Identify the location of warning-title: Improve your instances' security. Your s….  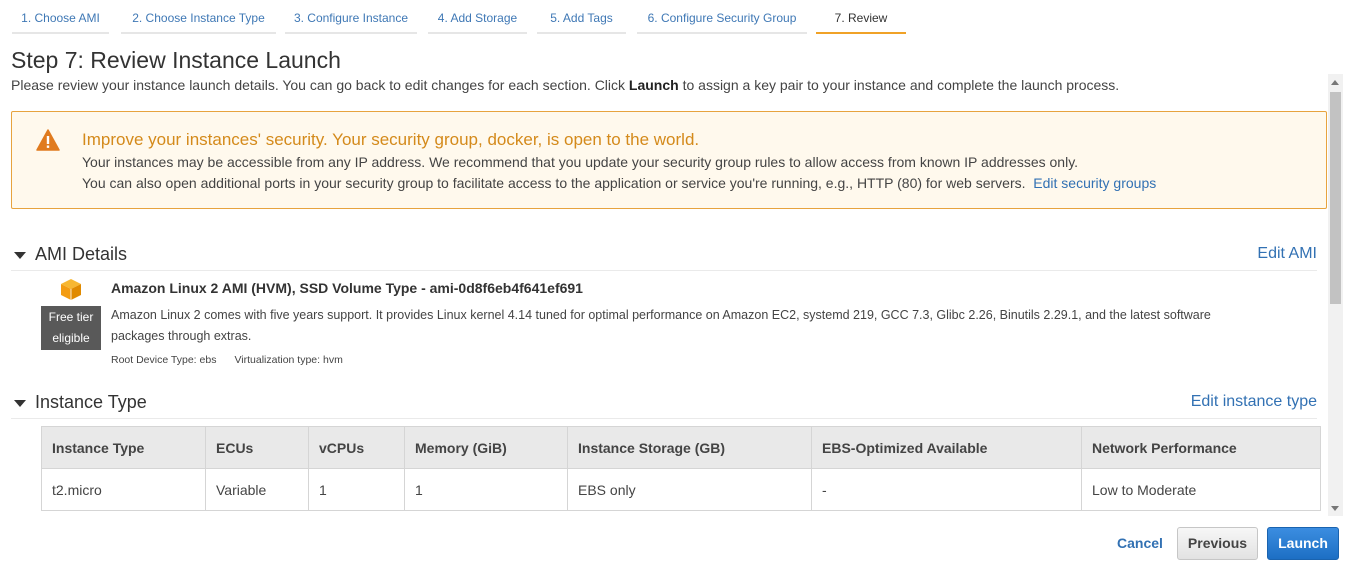
(391, 139).